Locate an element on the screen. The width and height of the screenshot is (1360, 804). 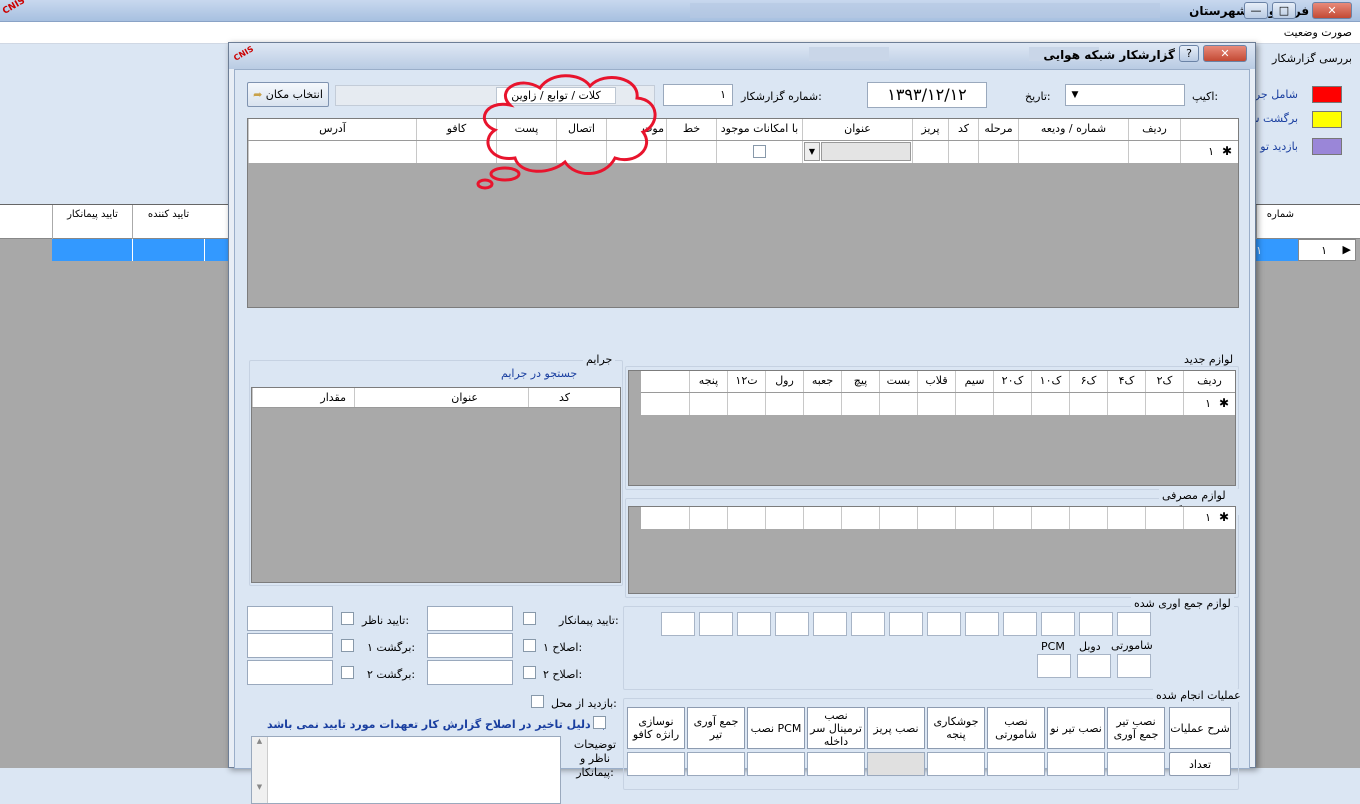
minimize-button: — is located at coordinates (1256, 10).